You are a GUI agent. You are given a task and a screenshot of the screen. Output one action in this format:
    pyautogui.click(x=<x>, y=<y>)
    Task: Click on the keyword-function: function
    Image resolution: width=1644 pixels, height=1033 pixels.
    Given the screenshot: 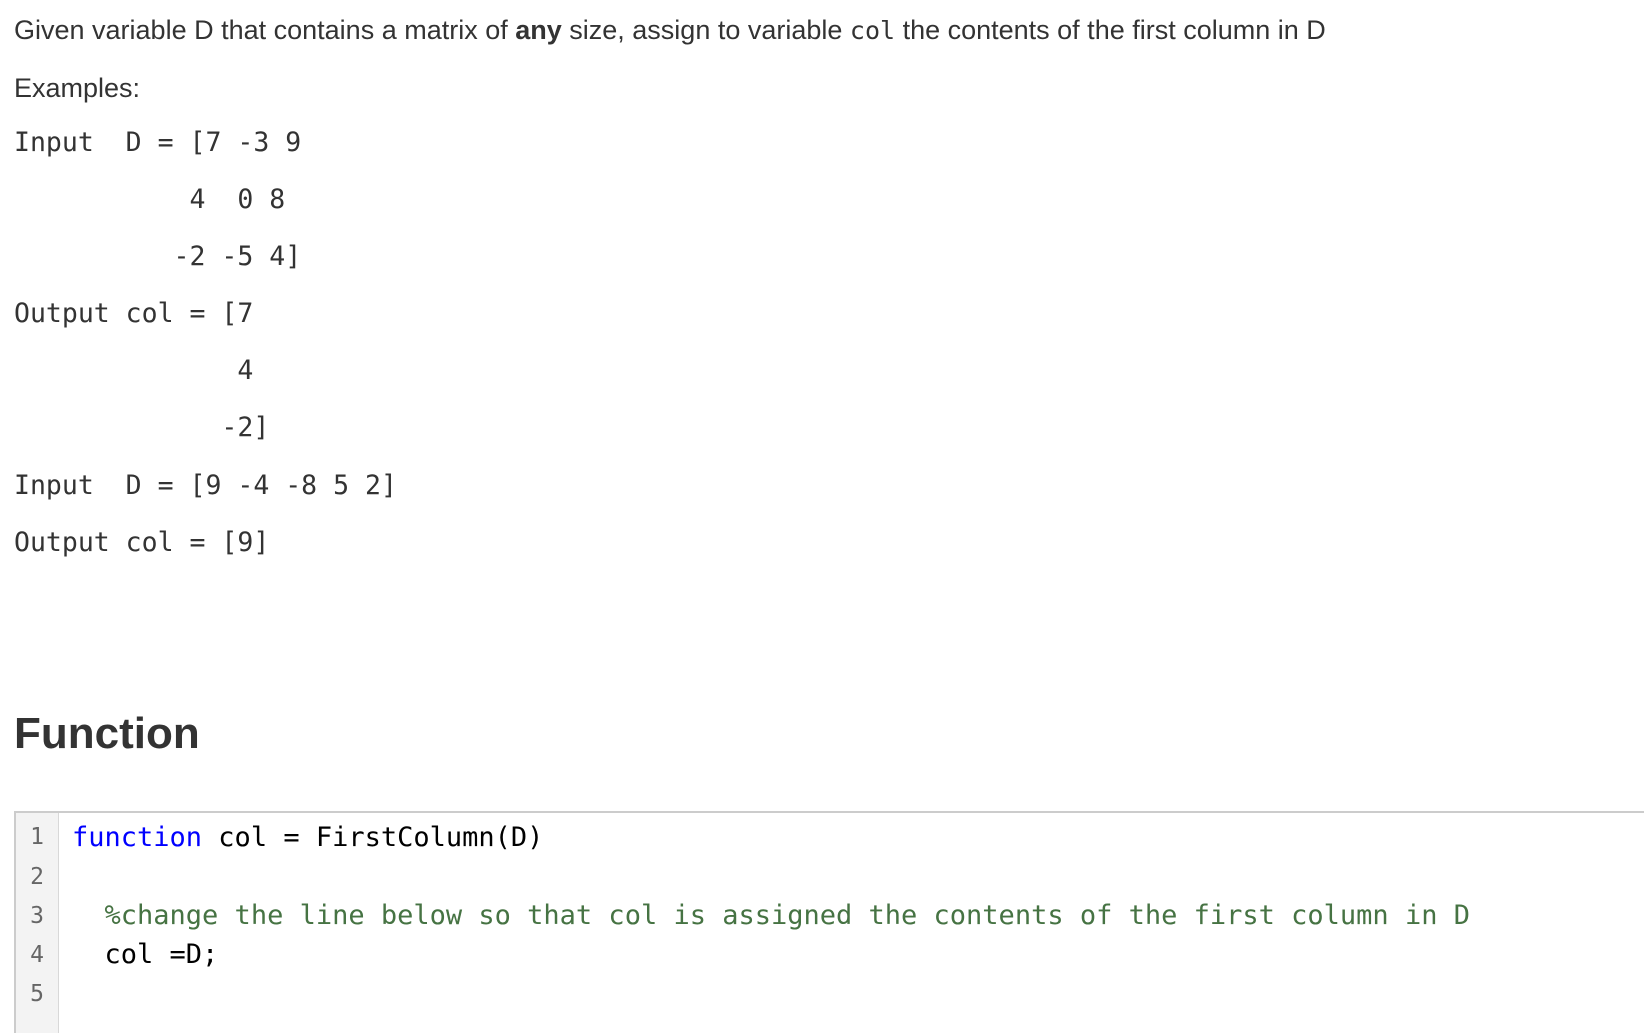 What is the action you would take?
    pyautogui.click(x=137, y=837)
    